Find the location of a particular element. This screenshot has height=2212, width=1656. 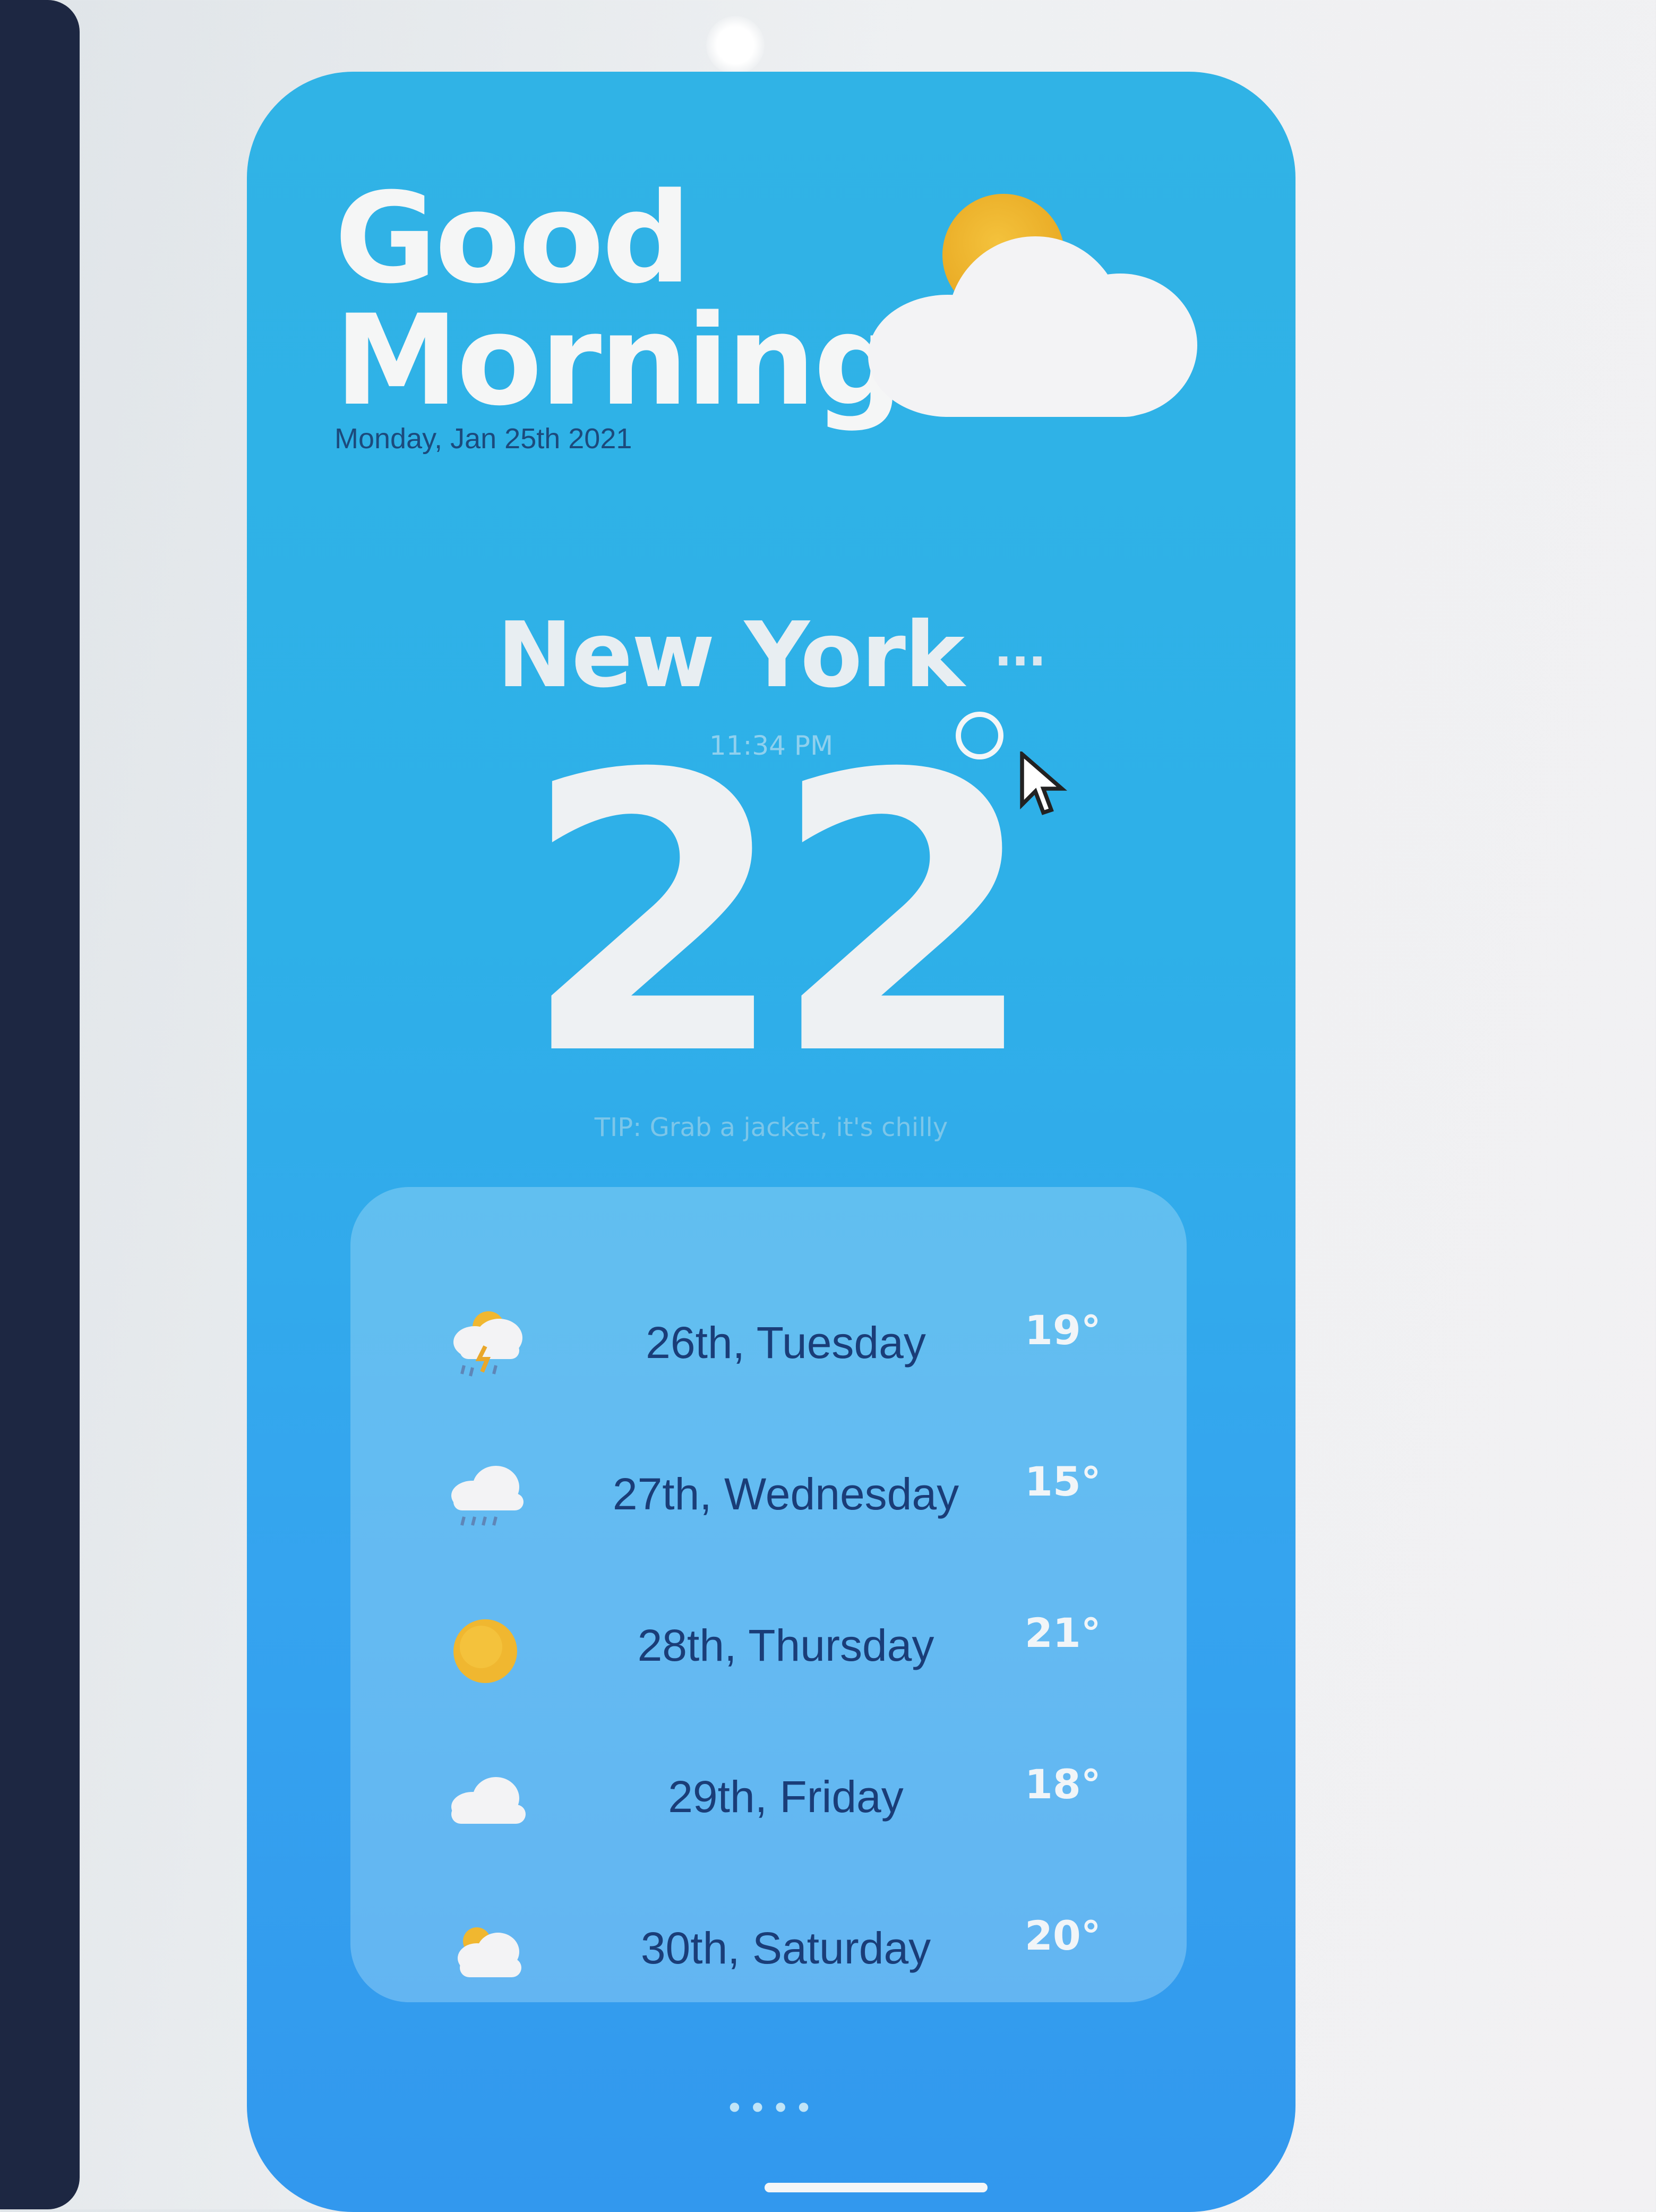

forecast-day: 29th, Friday is located at coordinates (786, 1797).